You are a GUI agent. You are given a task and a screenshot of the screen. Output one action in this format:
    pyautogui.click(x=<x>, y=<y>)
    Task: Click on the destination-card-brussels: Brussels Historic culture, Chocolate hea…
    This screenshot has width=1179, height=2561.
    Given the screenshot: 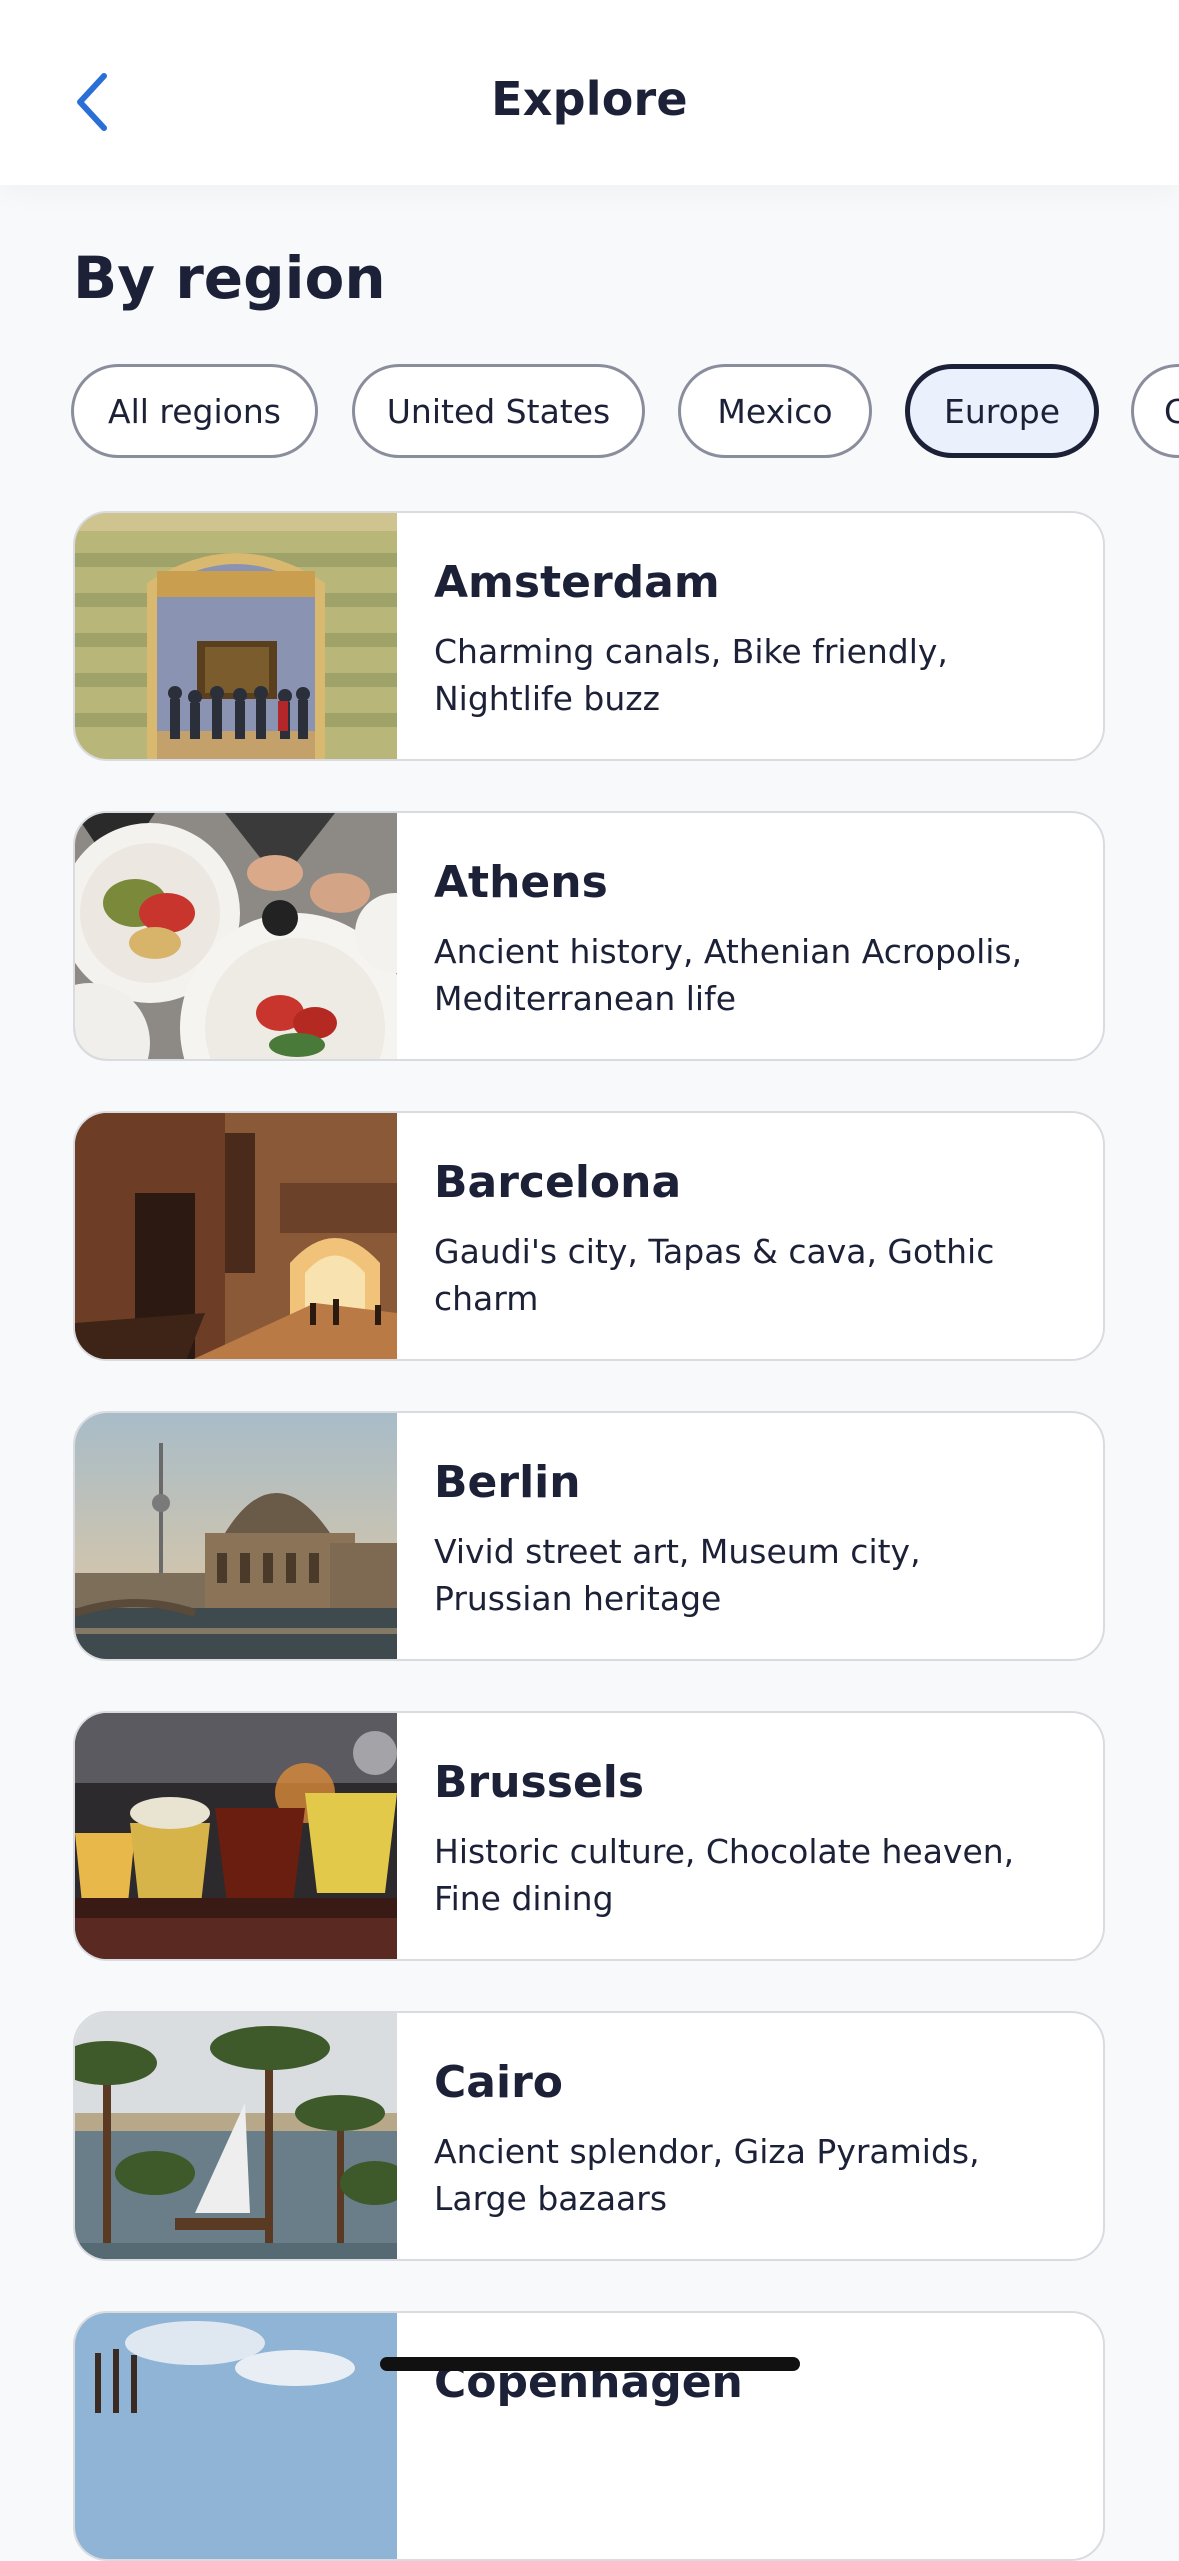 What is the action you would take?
    pyautogui.click(x=589, y=1836)
    